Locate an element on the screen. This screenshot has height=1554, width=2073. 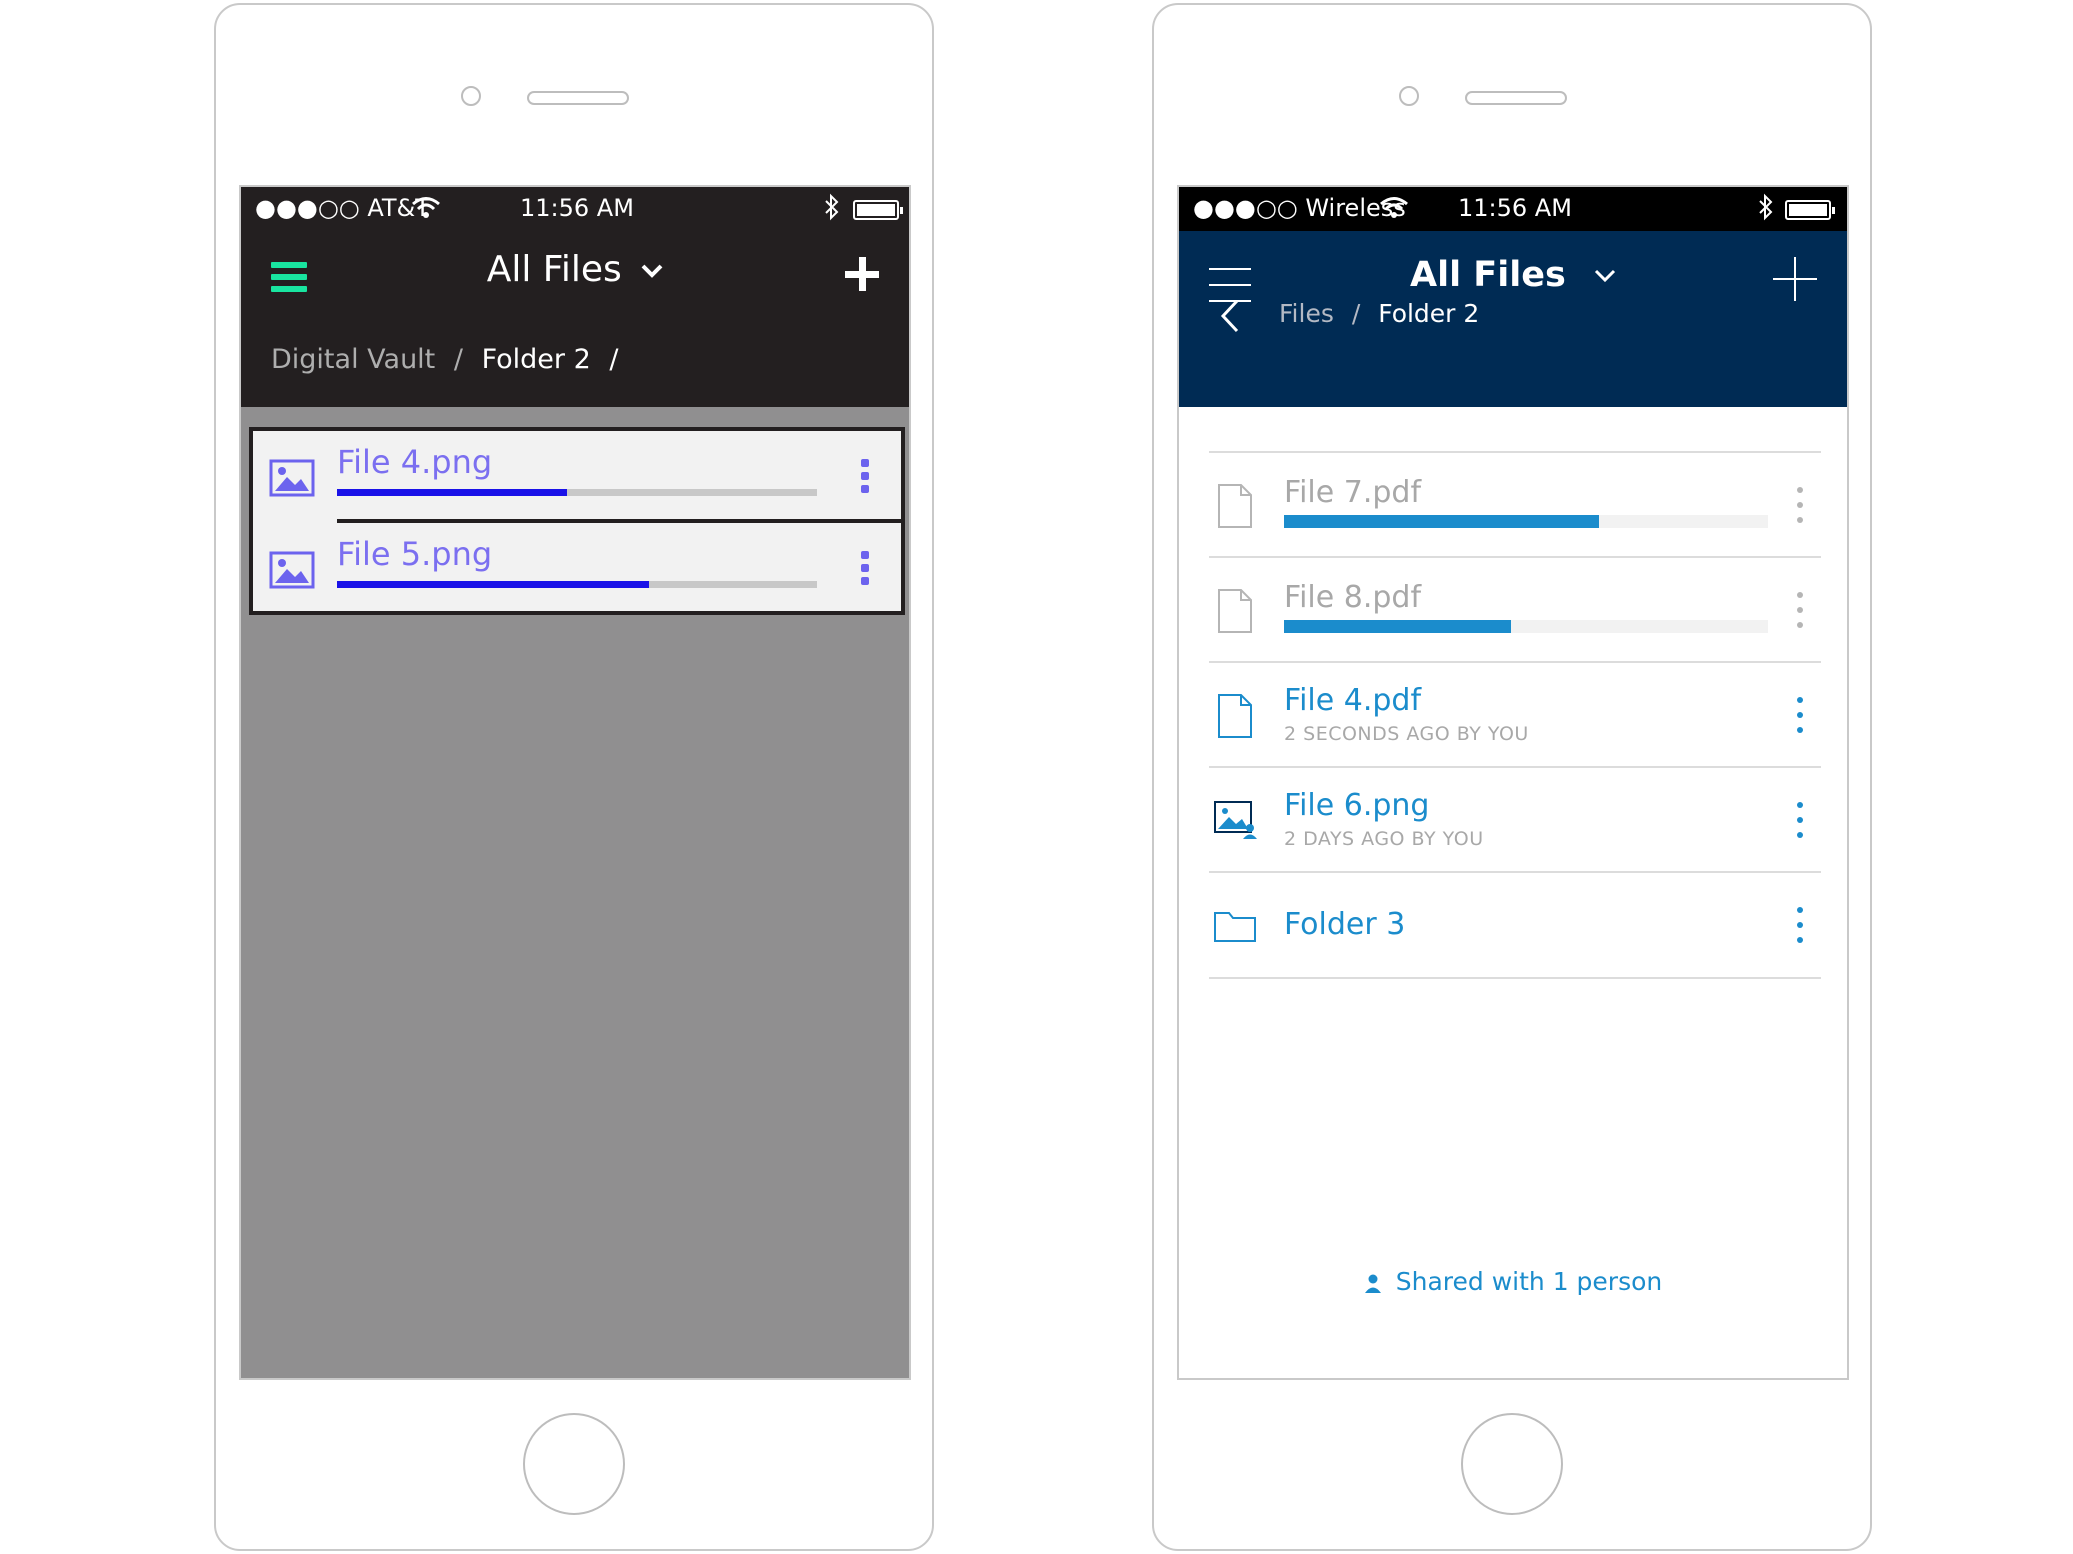
upload-list: File 4.png File 5.png is located at coordinates (577, 521).